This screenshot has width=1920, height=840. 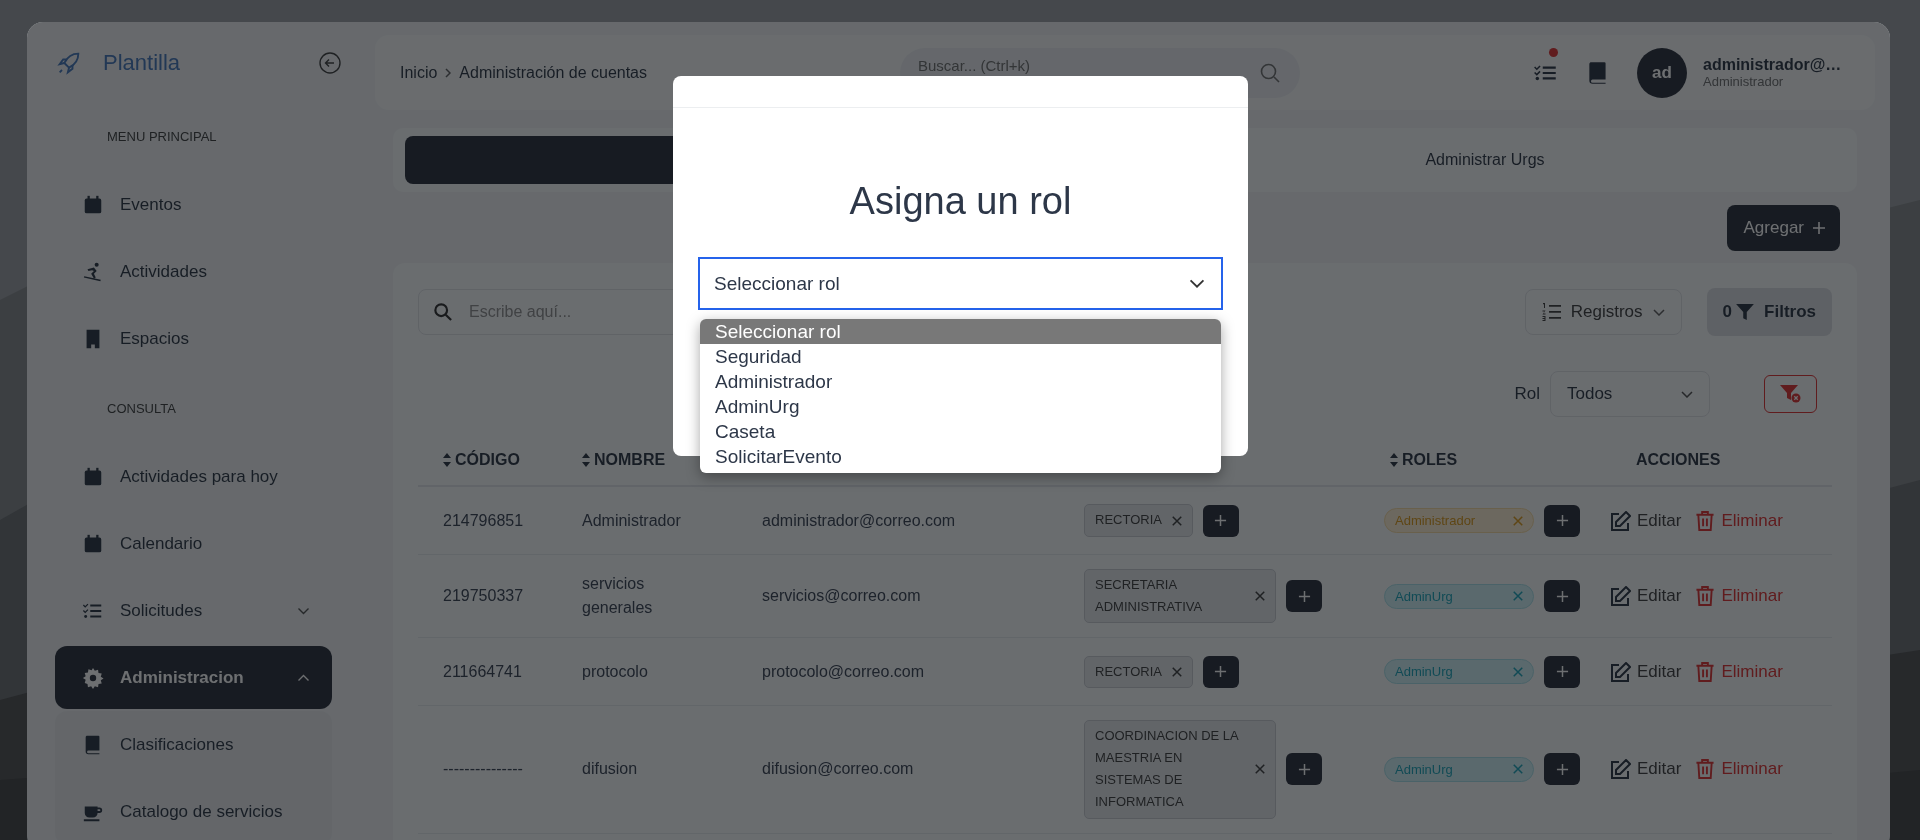 I want to click on add-button: Agregar, so click(x=1783, y=228).